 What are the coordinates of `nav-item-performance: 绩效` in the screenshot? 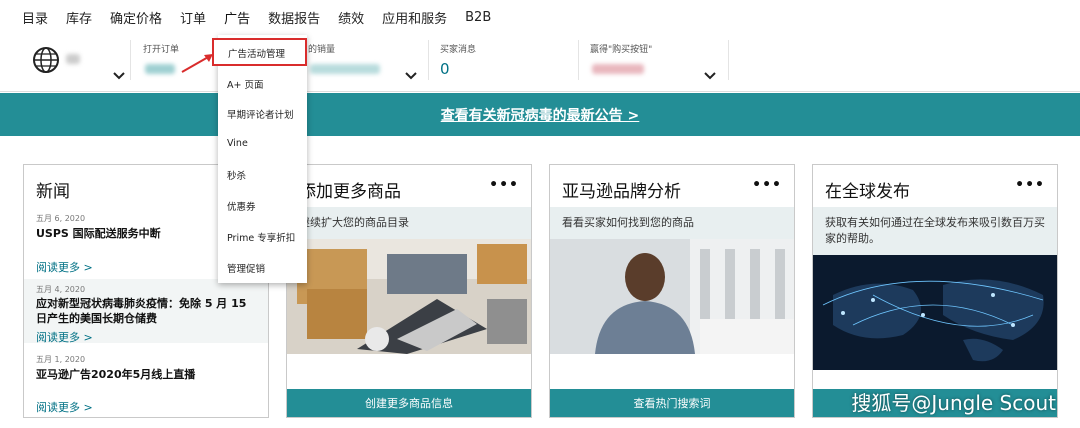 It's located at (351, 17).